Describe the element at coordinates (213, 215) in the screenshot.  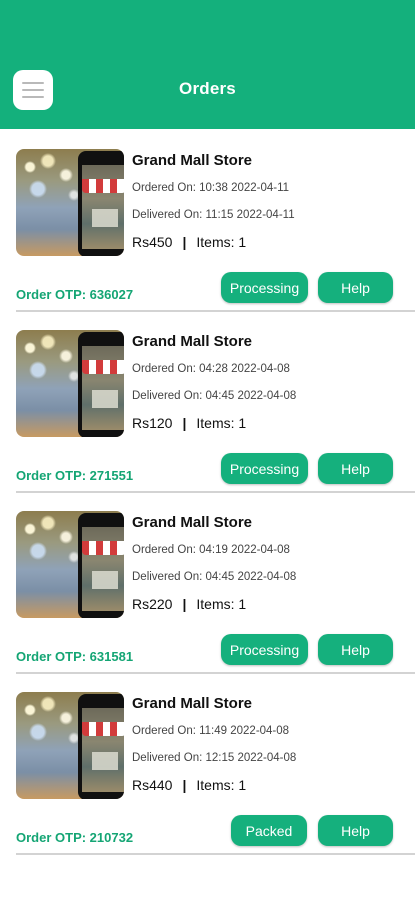
I see `delivered-on: Delivered On: 11:15 2022-04-11` at that location.